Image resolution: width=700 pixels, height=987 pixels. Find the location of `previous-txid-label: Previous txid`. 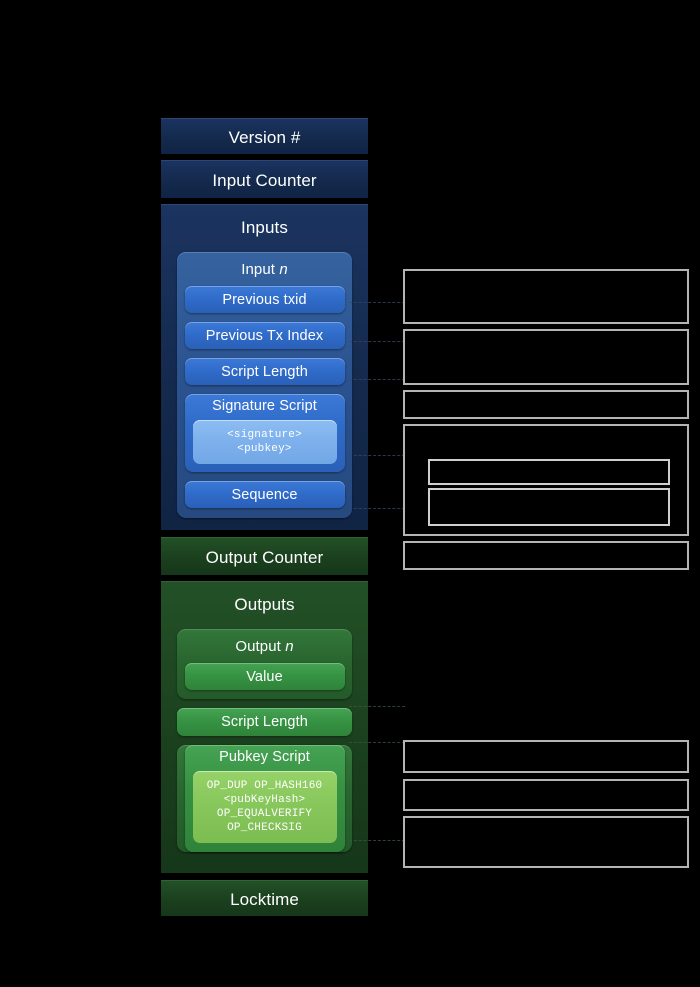

previous-txid-label: Previous txid is located at coordinates (264, 299).